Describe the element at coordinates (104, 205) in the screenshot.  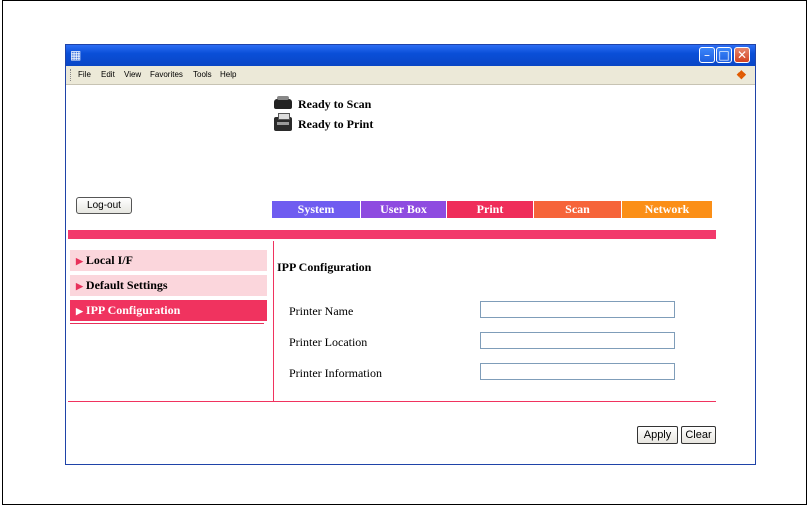
I see `logout-button: Log-out` at that location.